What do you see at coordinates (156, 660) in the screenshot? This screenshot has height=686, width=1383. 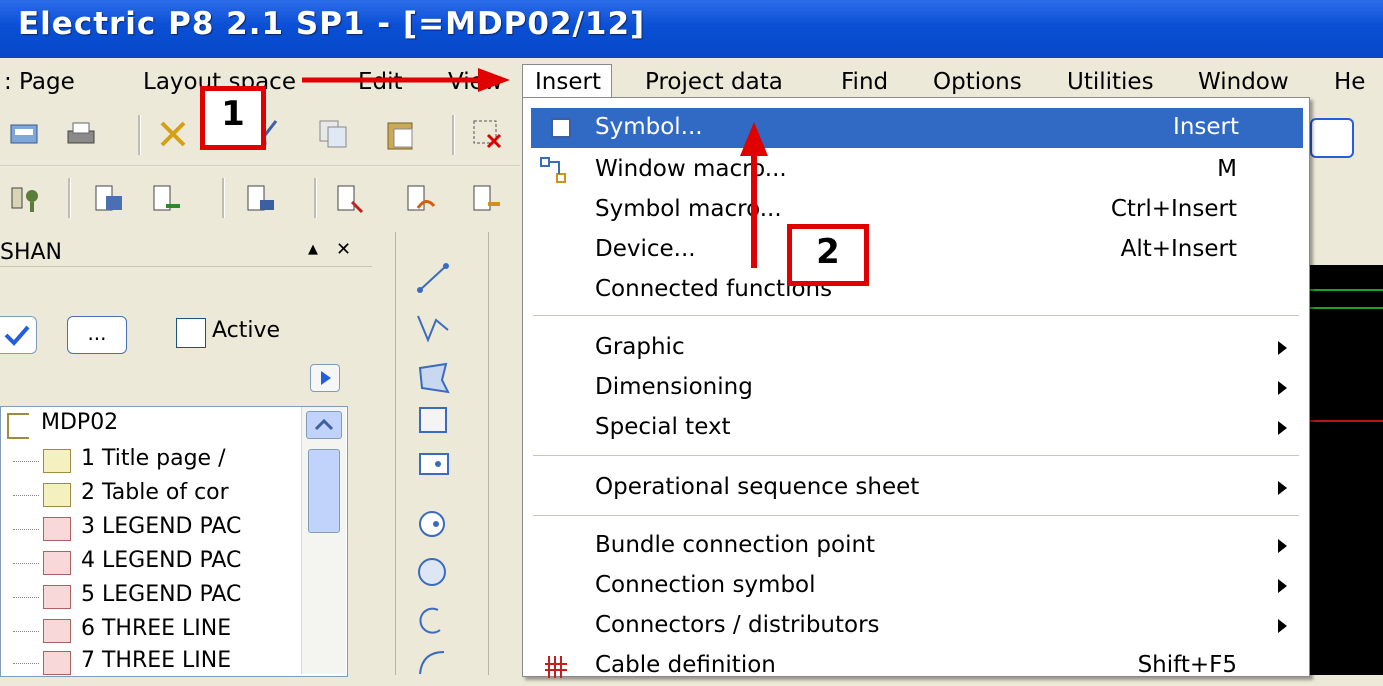 I see `tree-item-label: 7 THREE LINE` at bounding box center [156, 660].